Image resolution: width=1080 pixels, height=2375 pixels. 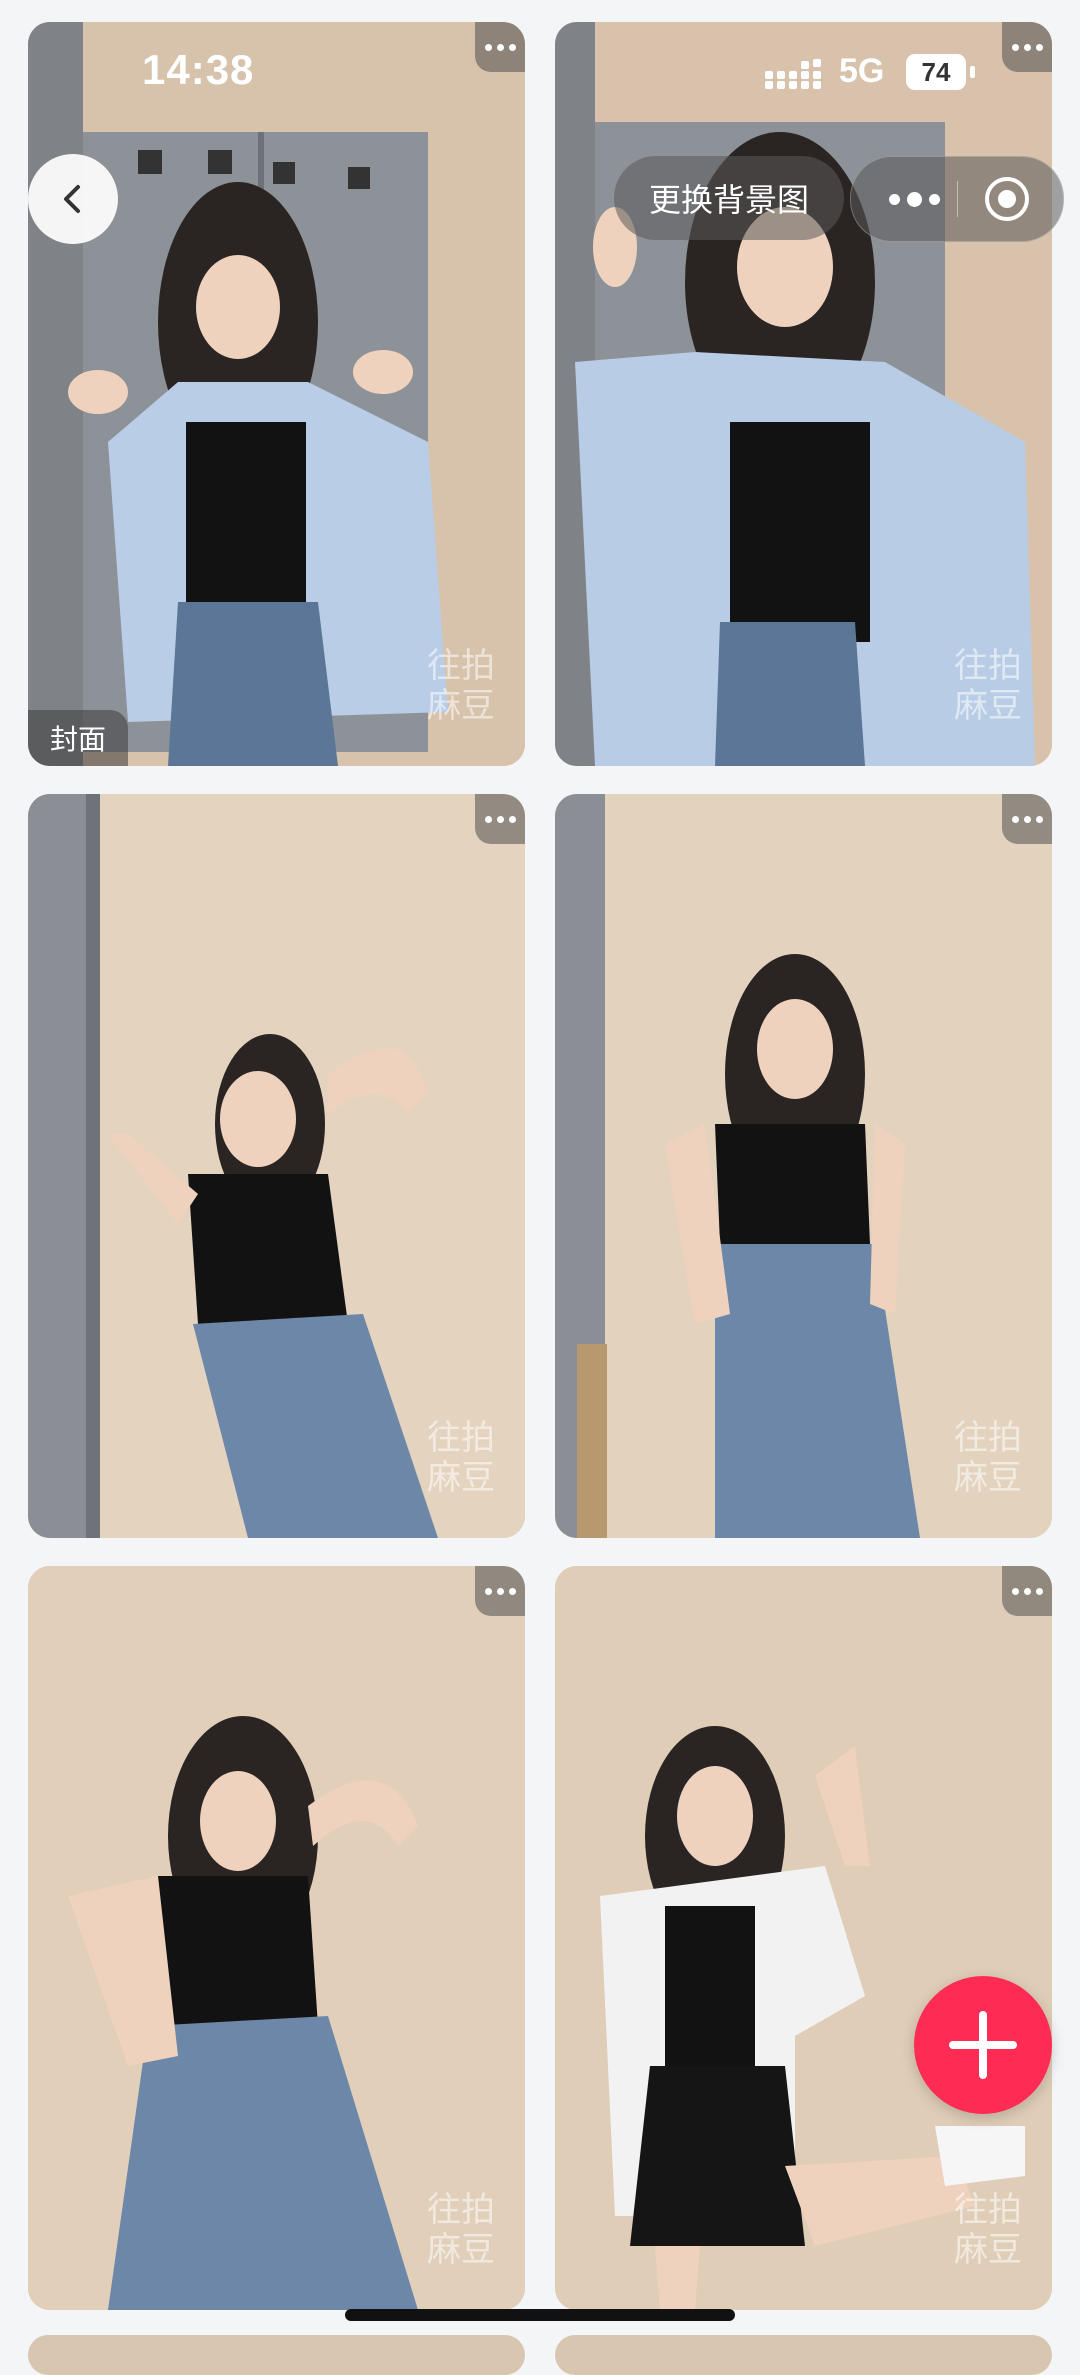 What do you see at coordinates (936, 72) in the screenshot?
I see `battery-indicator: 74` at bounding box center [936, 72].